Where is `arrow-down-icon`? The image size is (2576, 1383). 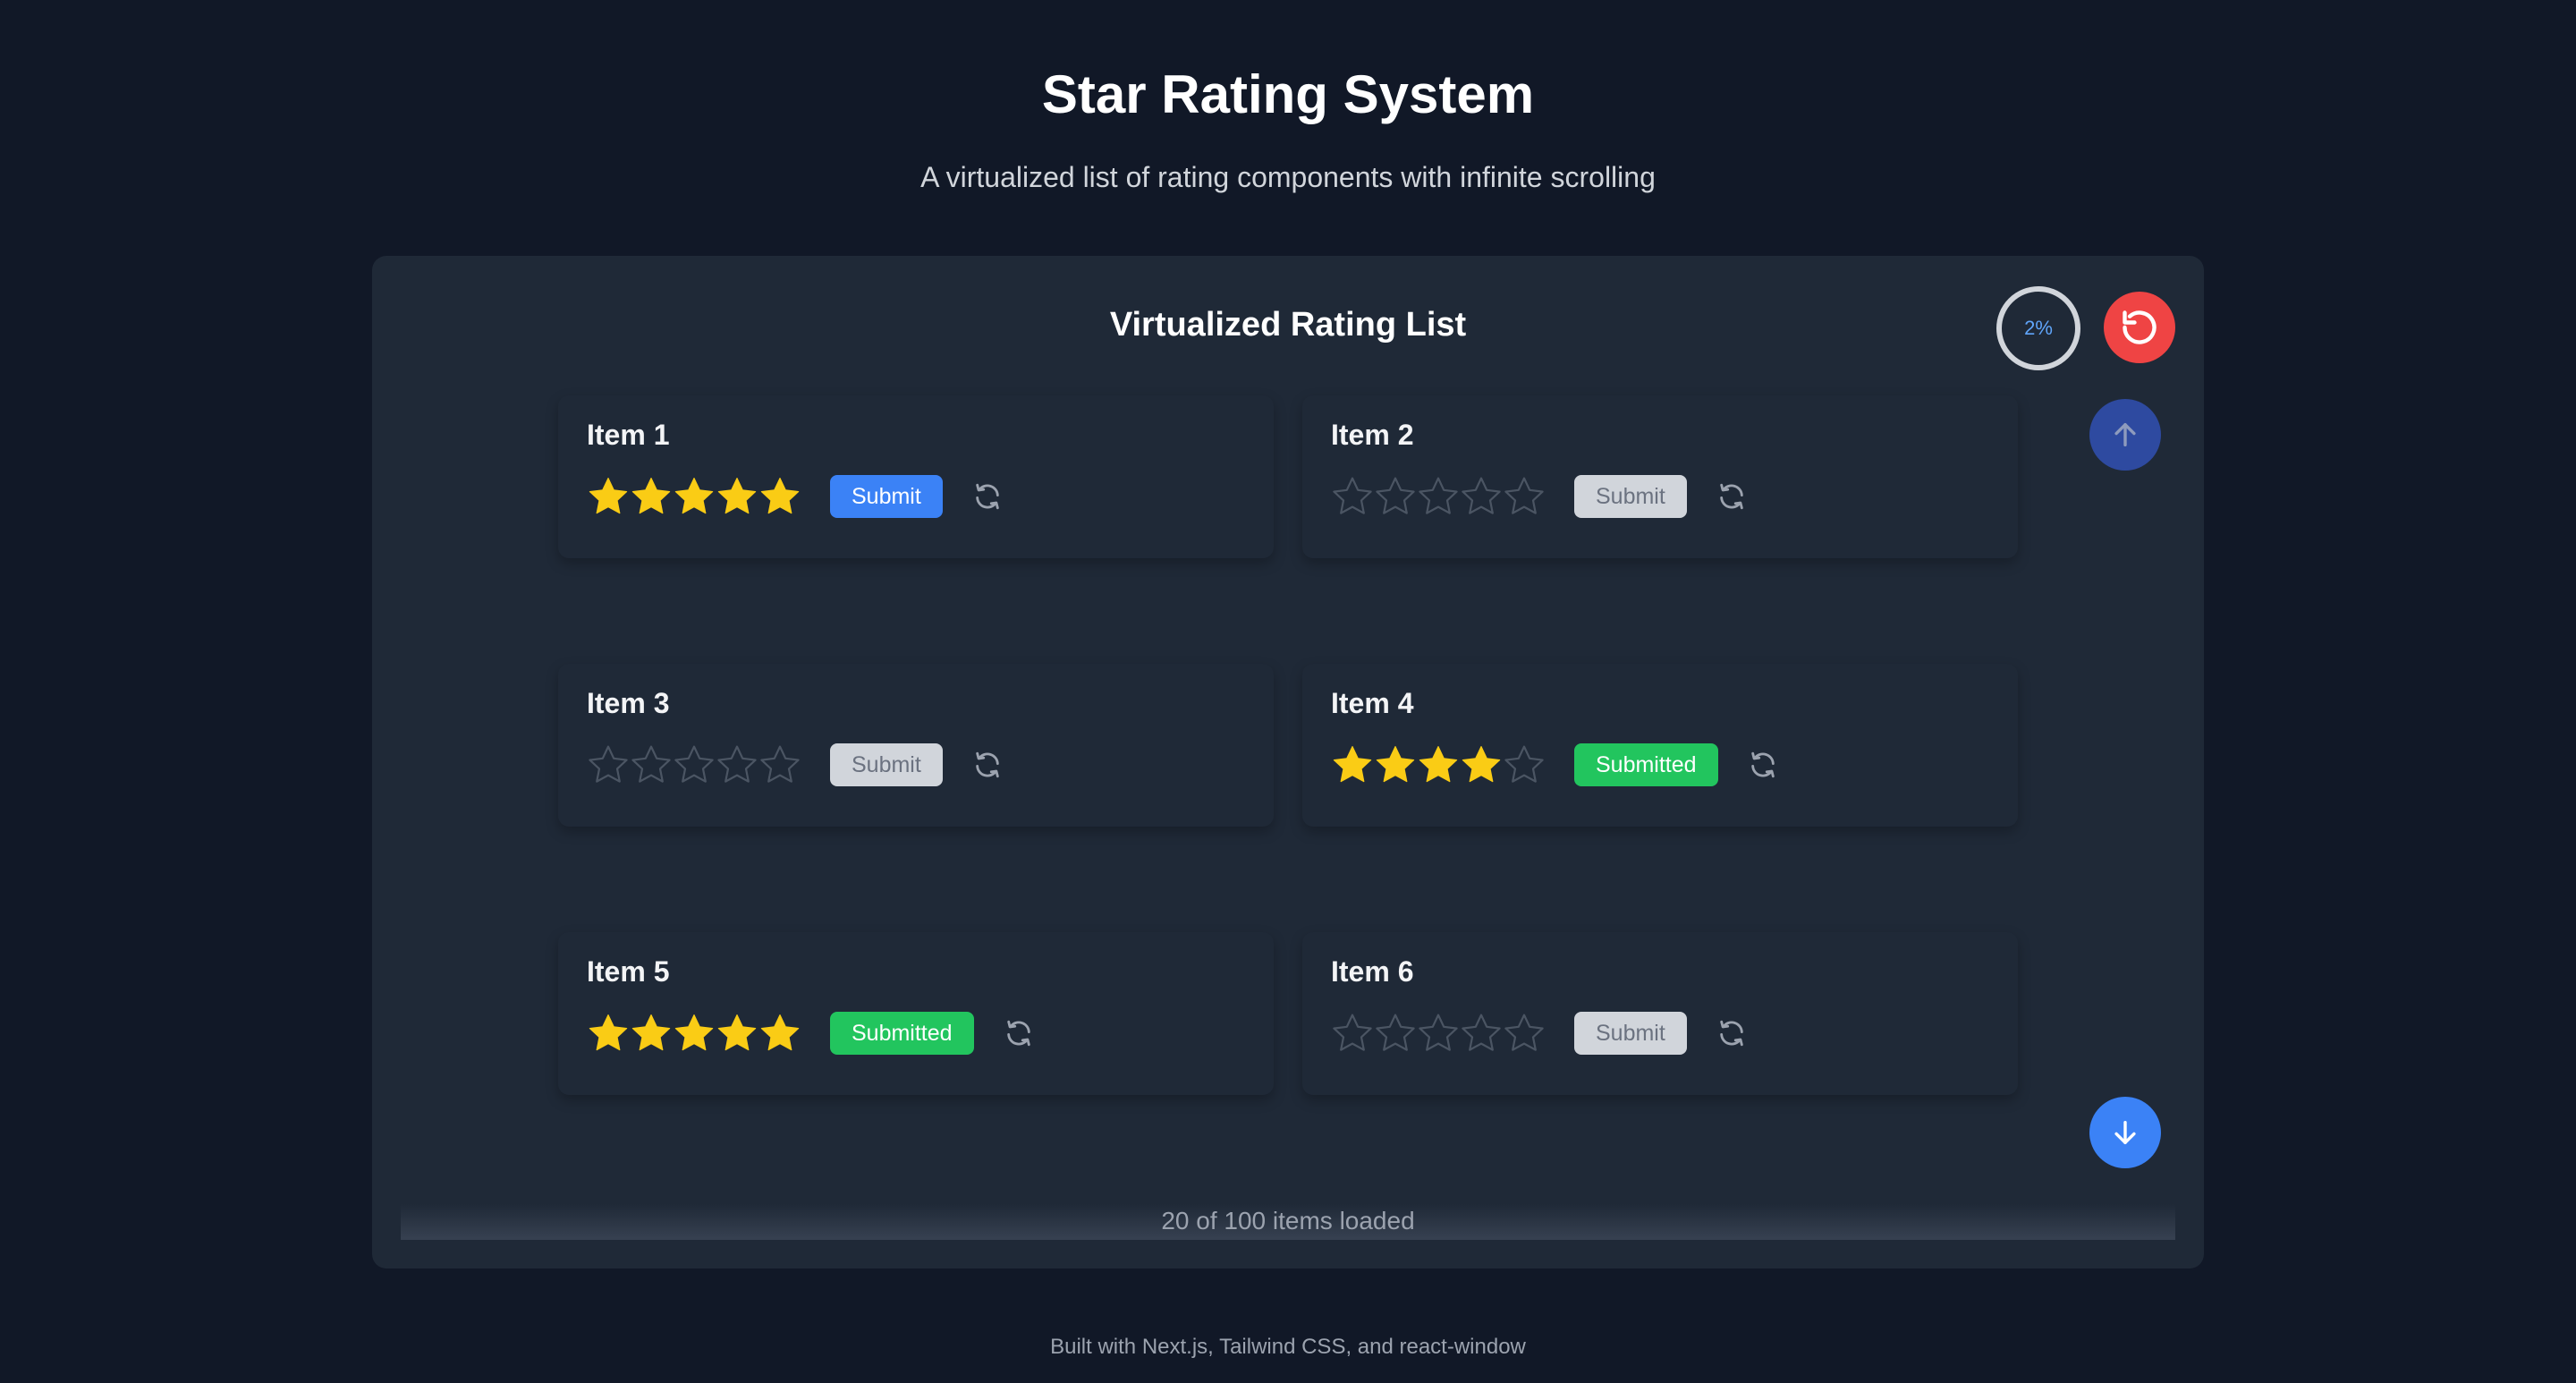 arrow-down-icon is located at coordinates (2125, 1133).